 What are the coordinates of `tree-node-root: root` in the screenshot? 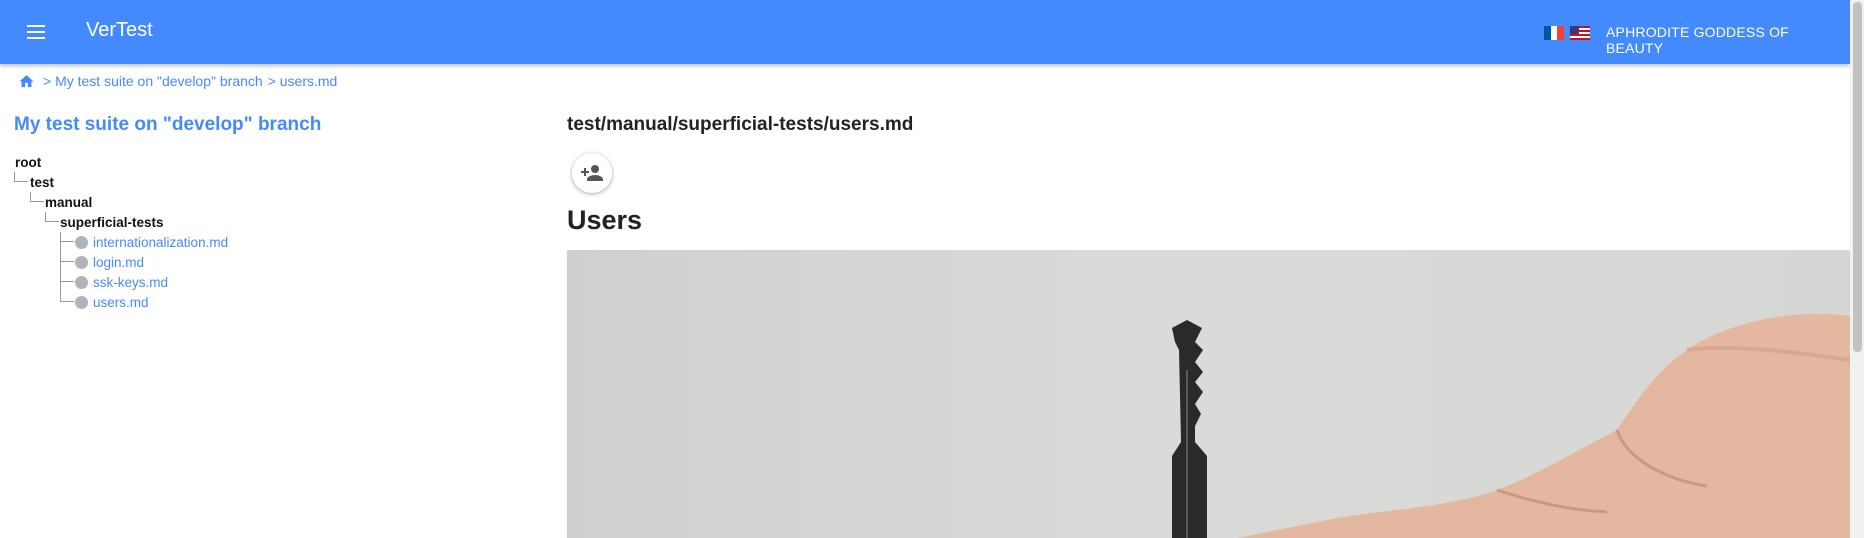 It's located at (28, 162).